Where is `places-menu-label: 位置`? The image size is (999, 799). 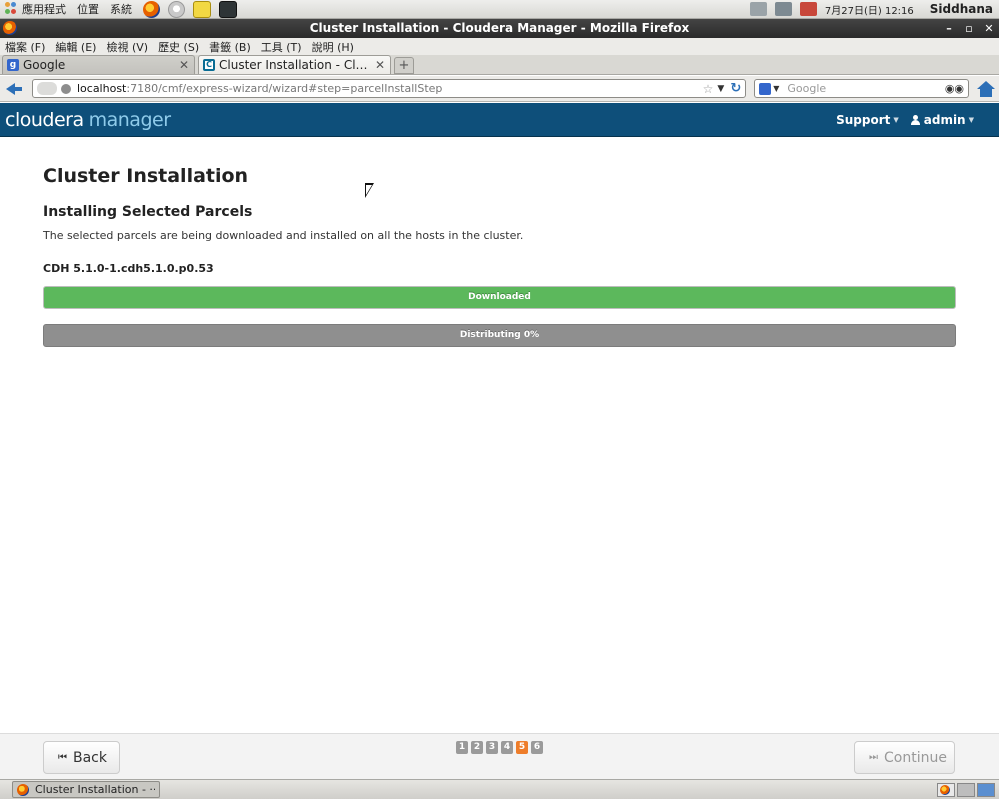 places-menu-label: 位置 is located at coordinates (88, 9).